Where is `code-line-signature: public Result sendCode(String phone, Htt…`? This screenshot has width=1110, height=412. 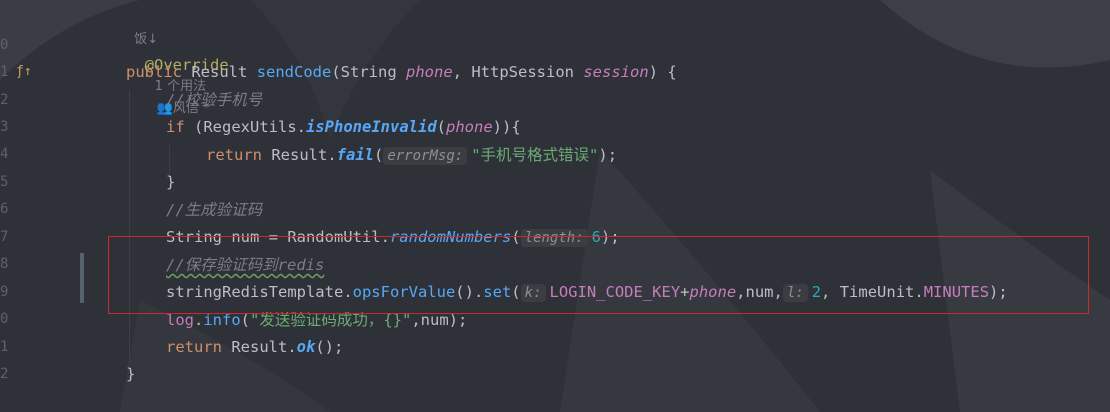 code-line-signature: public Result sendCode(String phone, Htt… is located at coordinates (401, 72).